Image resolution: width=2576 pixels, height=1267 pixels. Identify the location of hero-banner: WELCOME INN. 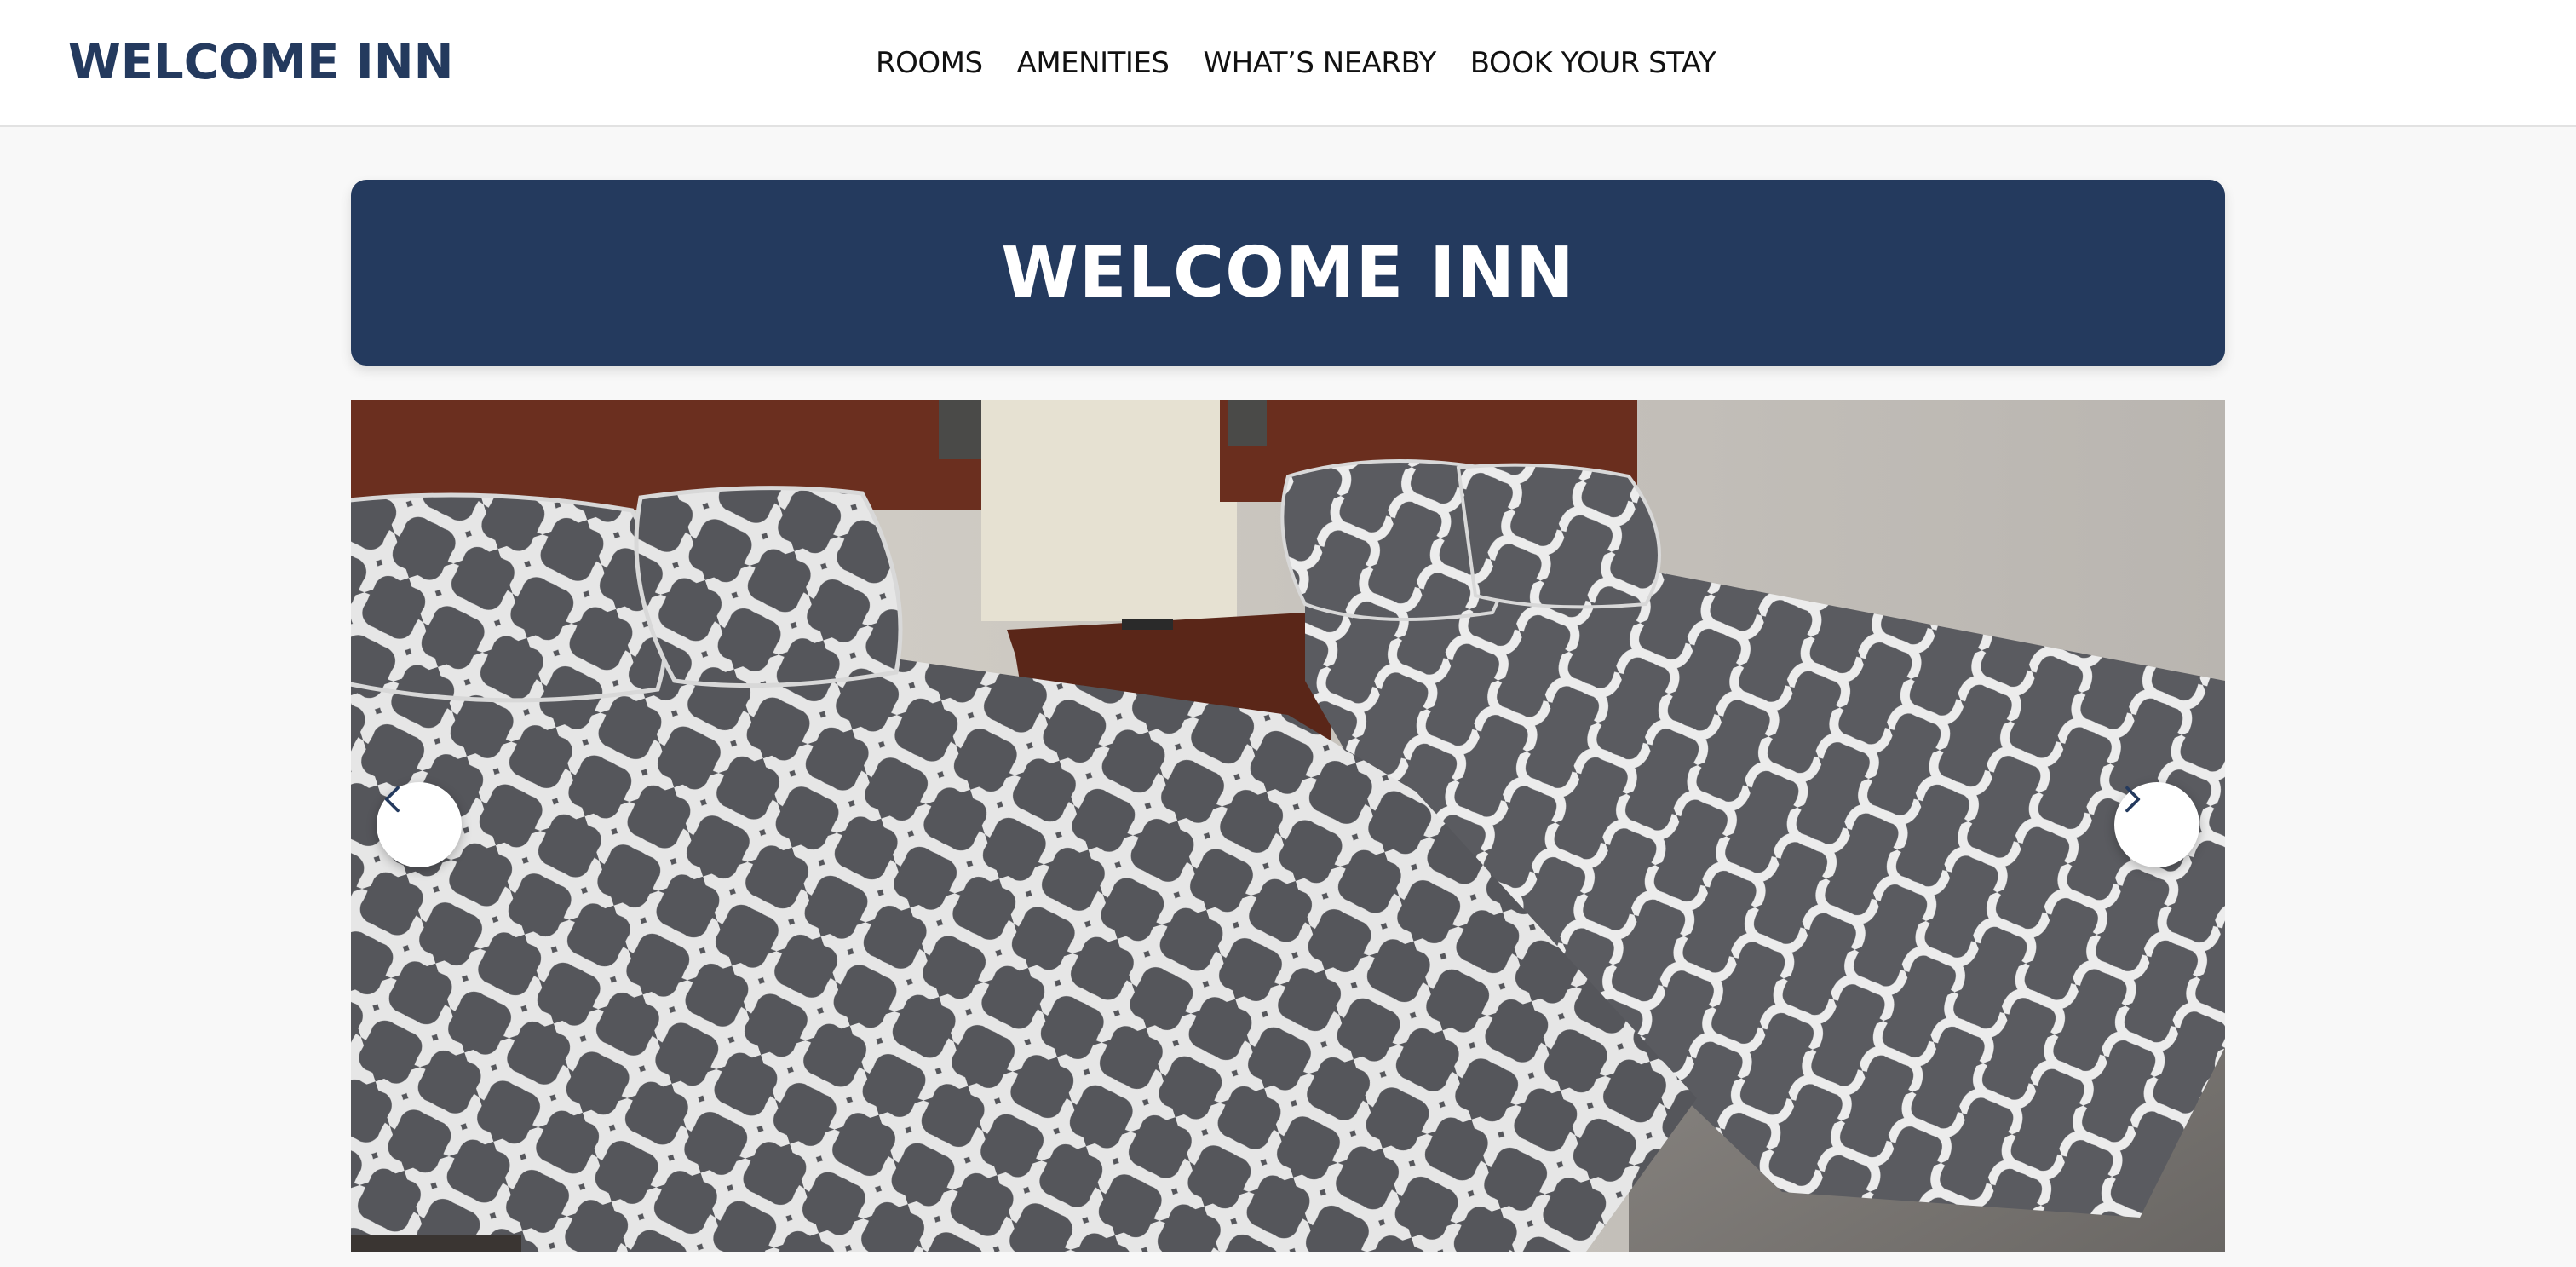
(1288, 273).